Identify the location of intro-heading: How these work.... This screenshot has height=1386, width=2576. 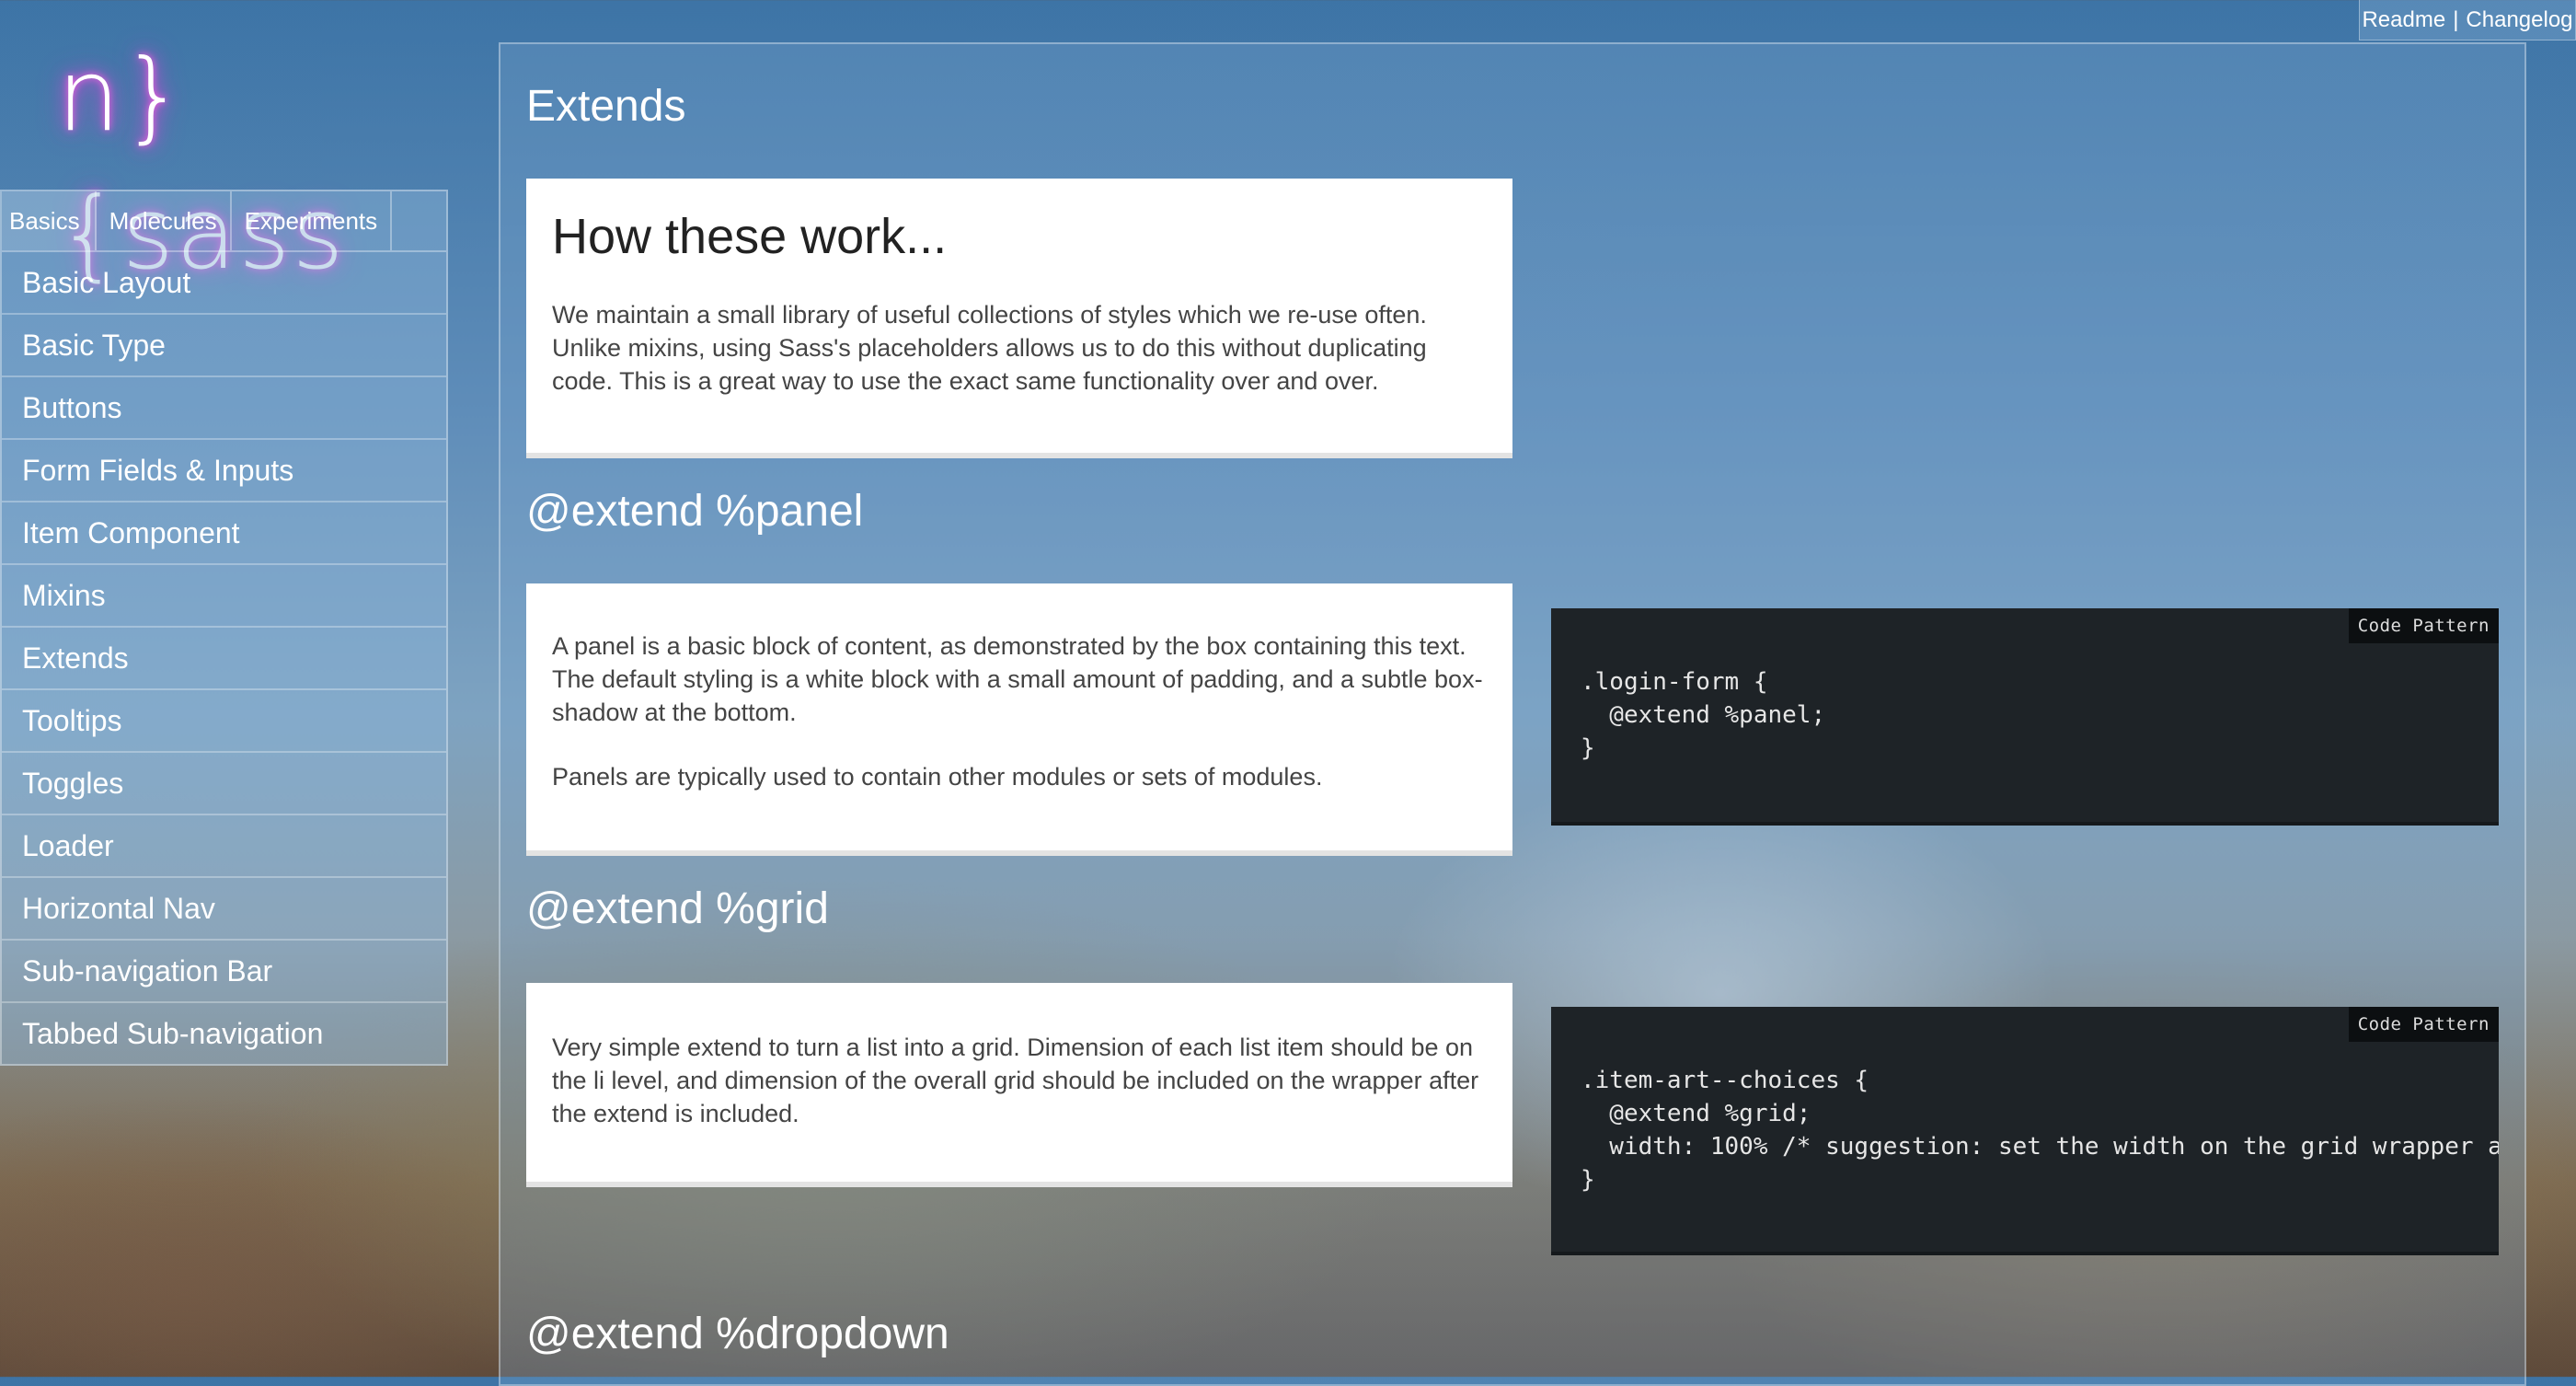
(750, 236).